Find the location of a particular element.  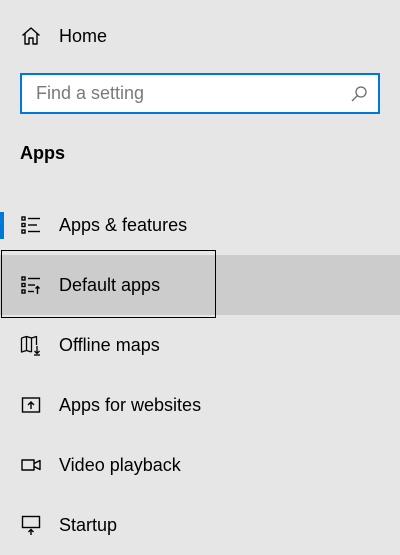

nav-item-label: Apps & features is located at coordinates (123, 225).